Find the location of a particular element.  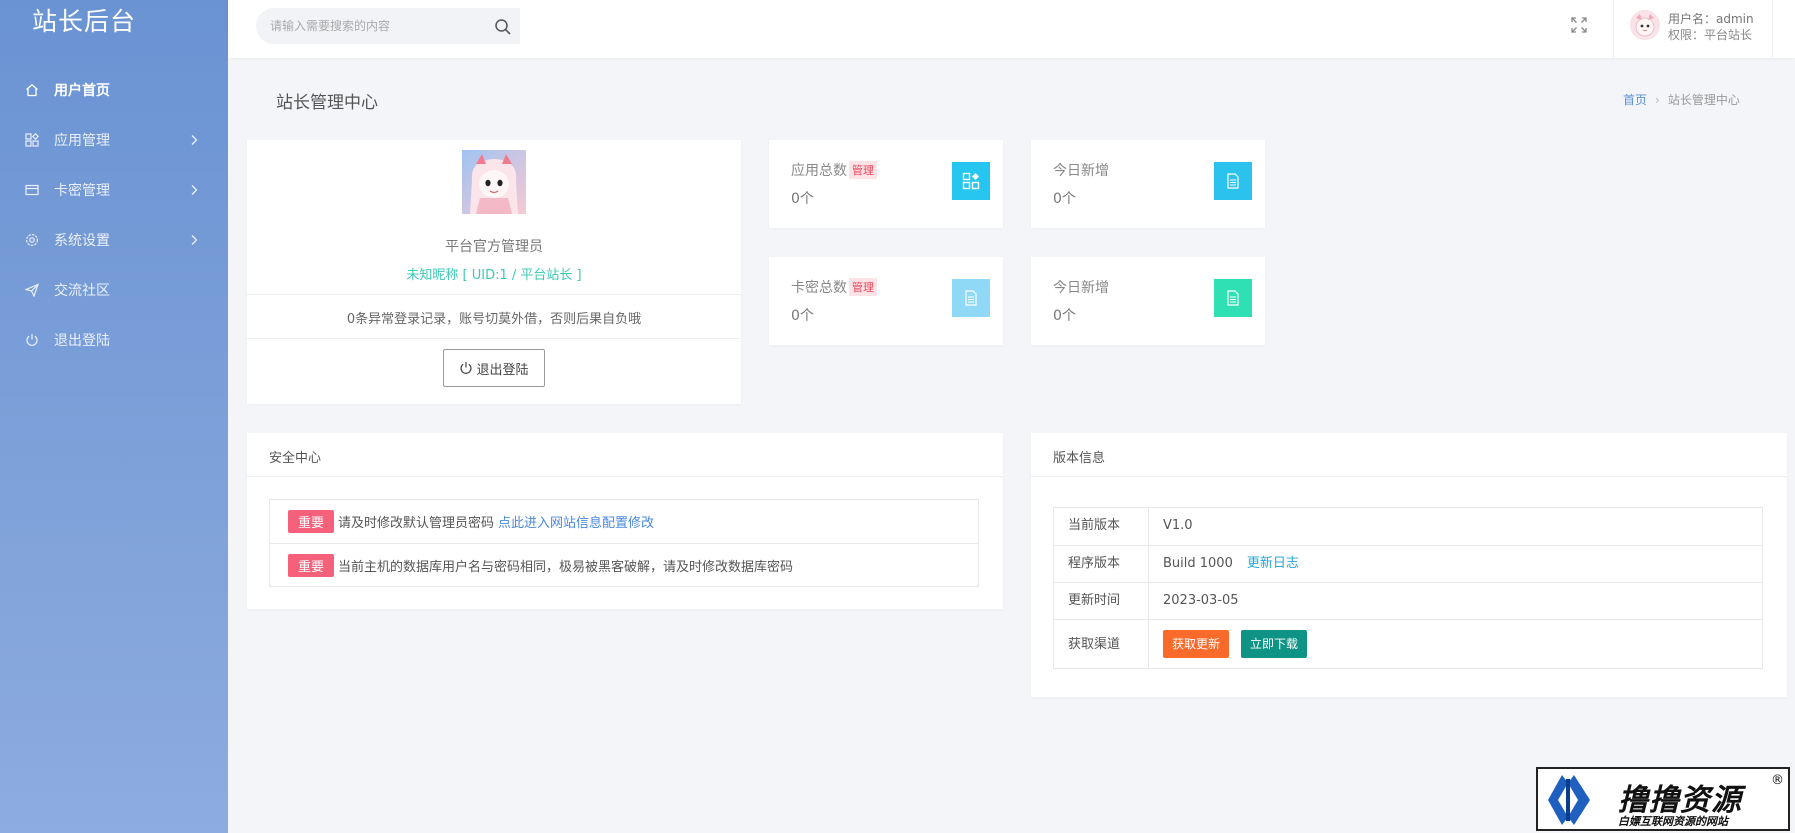

home-icon is located at coordinates (32, 90).